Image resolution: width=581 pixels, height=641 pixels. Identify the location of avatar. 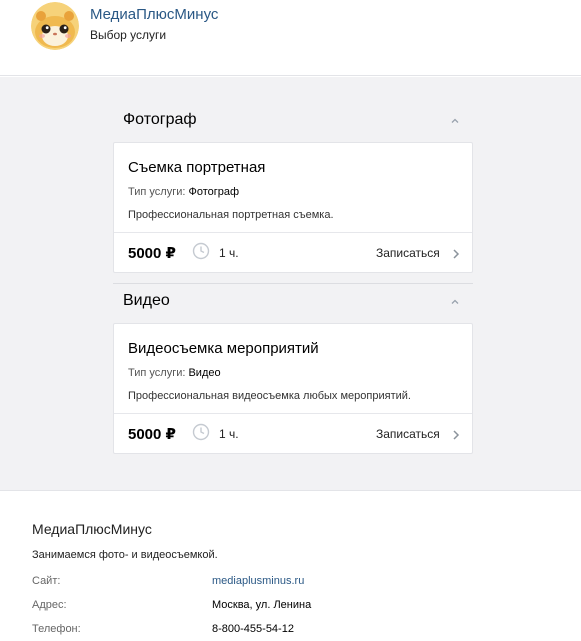
(55, 26).